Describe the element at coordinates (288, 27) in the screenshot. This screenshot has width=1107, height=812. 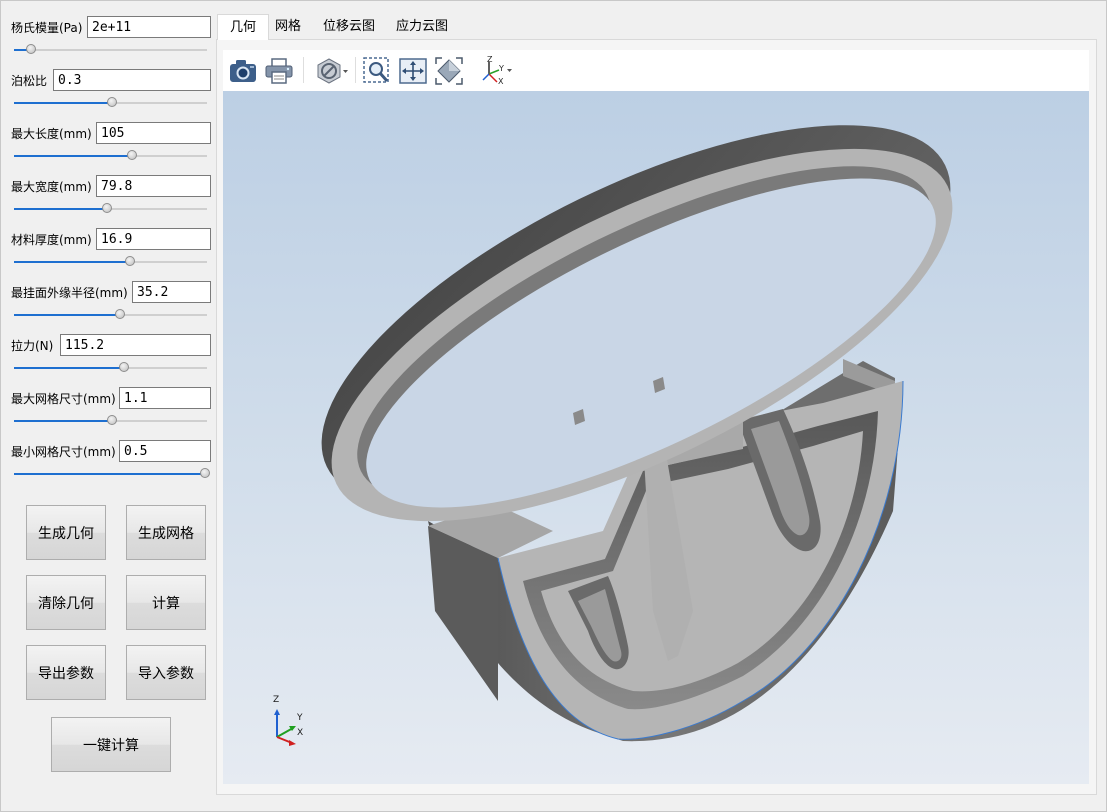
I see `tab-mesh: 网格` at that location.